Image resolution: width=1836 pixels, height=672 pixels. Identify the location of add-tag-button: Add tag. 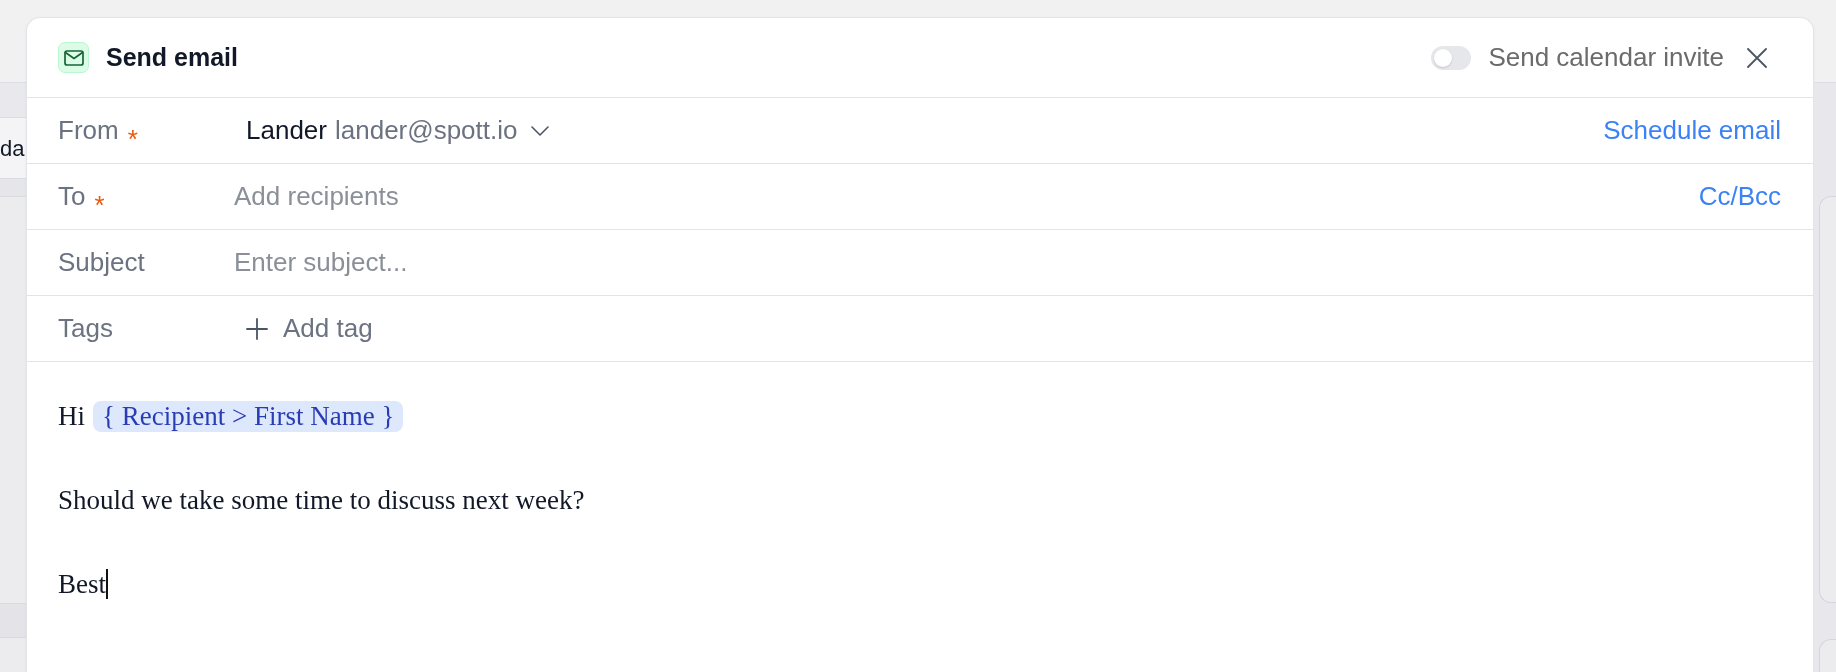
(309, 328).